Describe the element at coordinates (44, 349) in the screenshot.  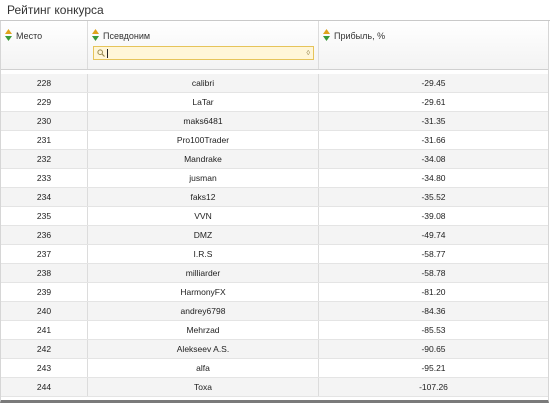
I see `cell-place: 242` at that location.